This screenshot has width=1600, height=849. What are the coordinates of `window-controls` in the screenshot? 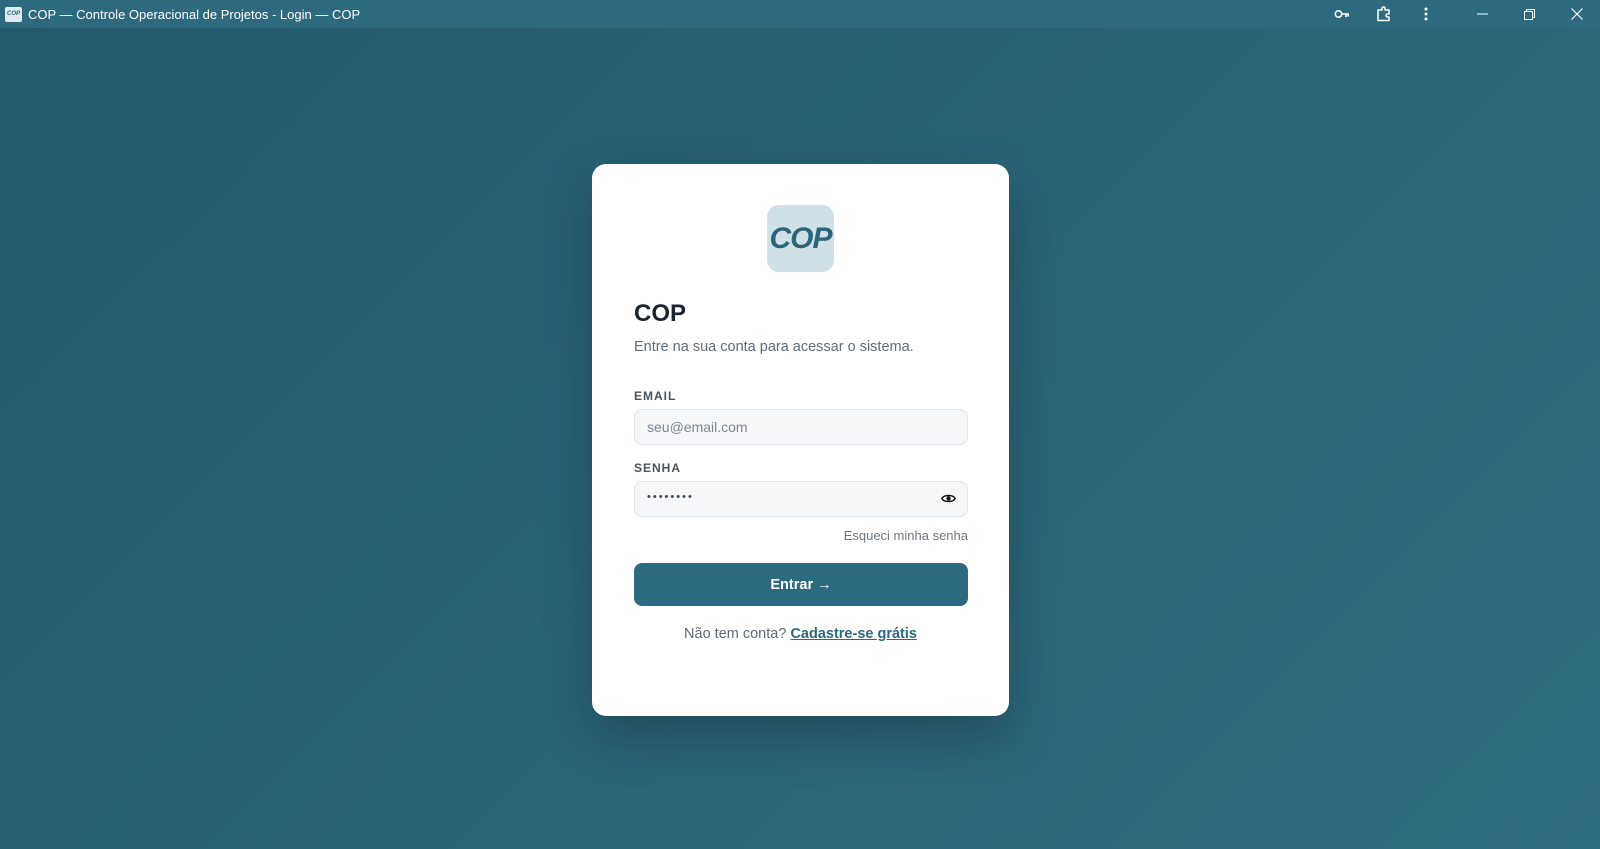 It's located at (1460, 14).